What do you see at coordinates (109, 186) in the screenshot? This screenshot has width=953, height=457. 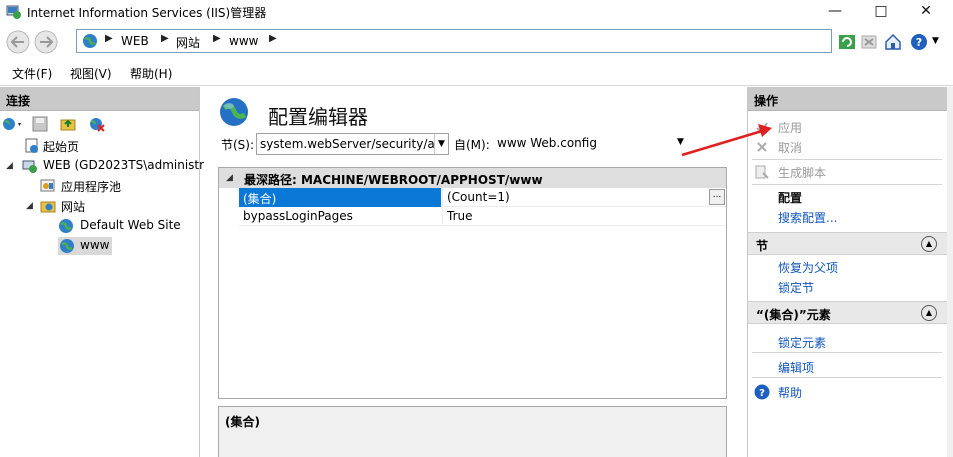 I see `tree-item-app-pools: 应用程序池` at bounding box center [109, 186].